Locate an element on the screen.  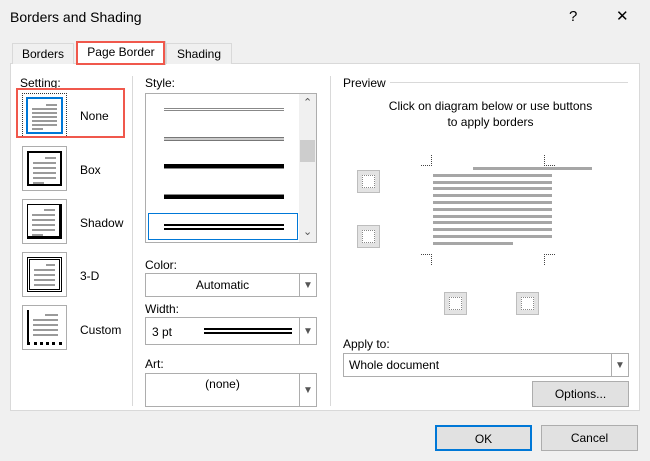
scroll-thumb is located at coordinates (307, 151).